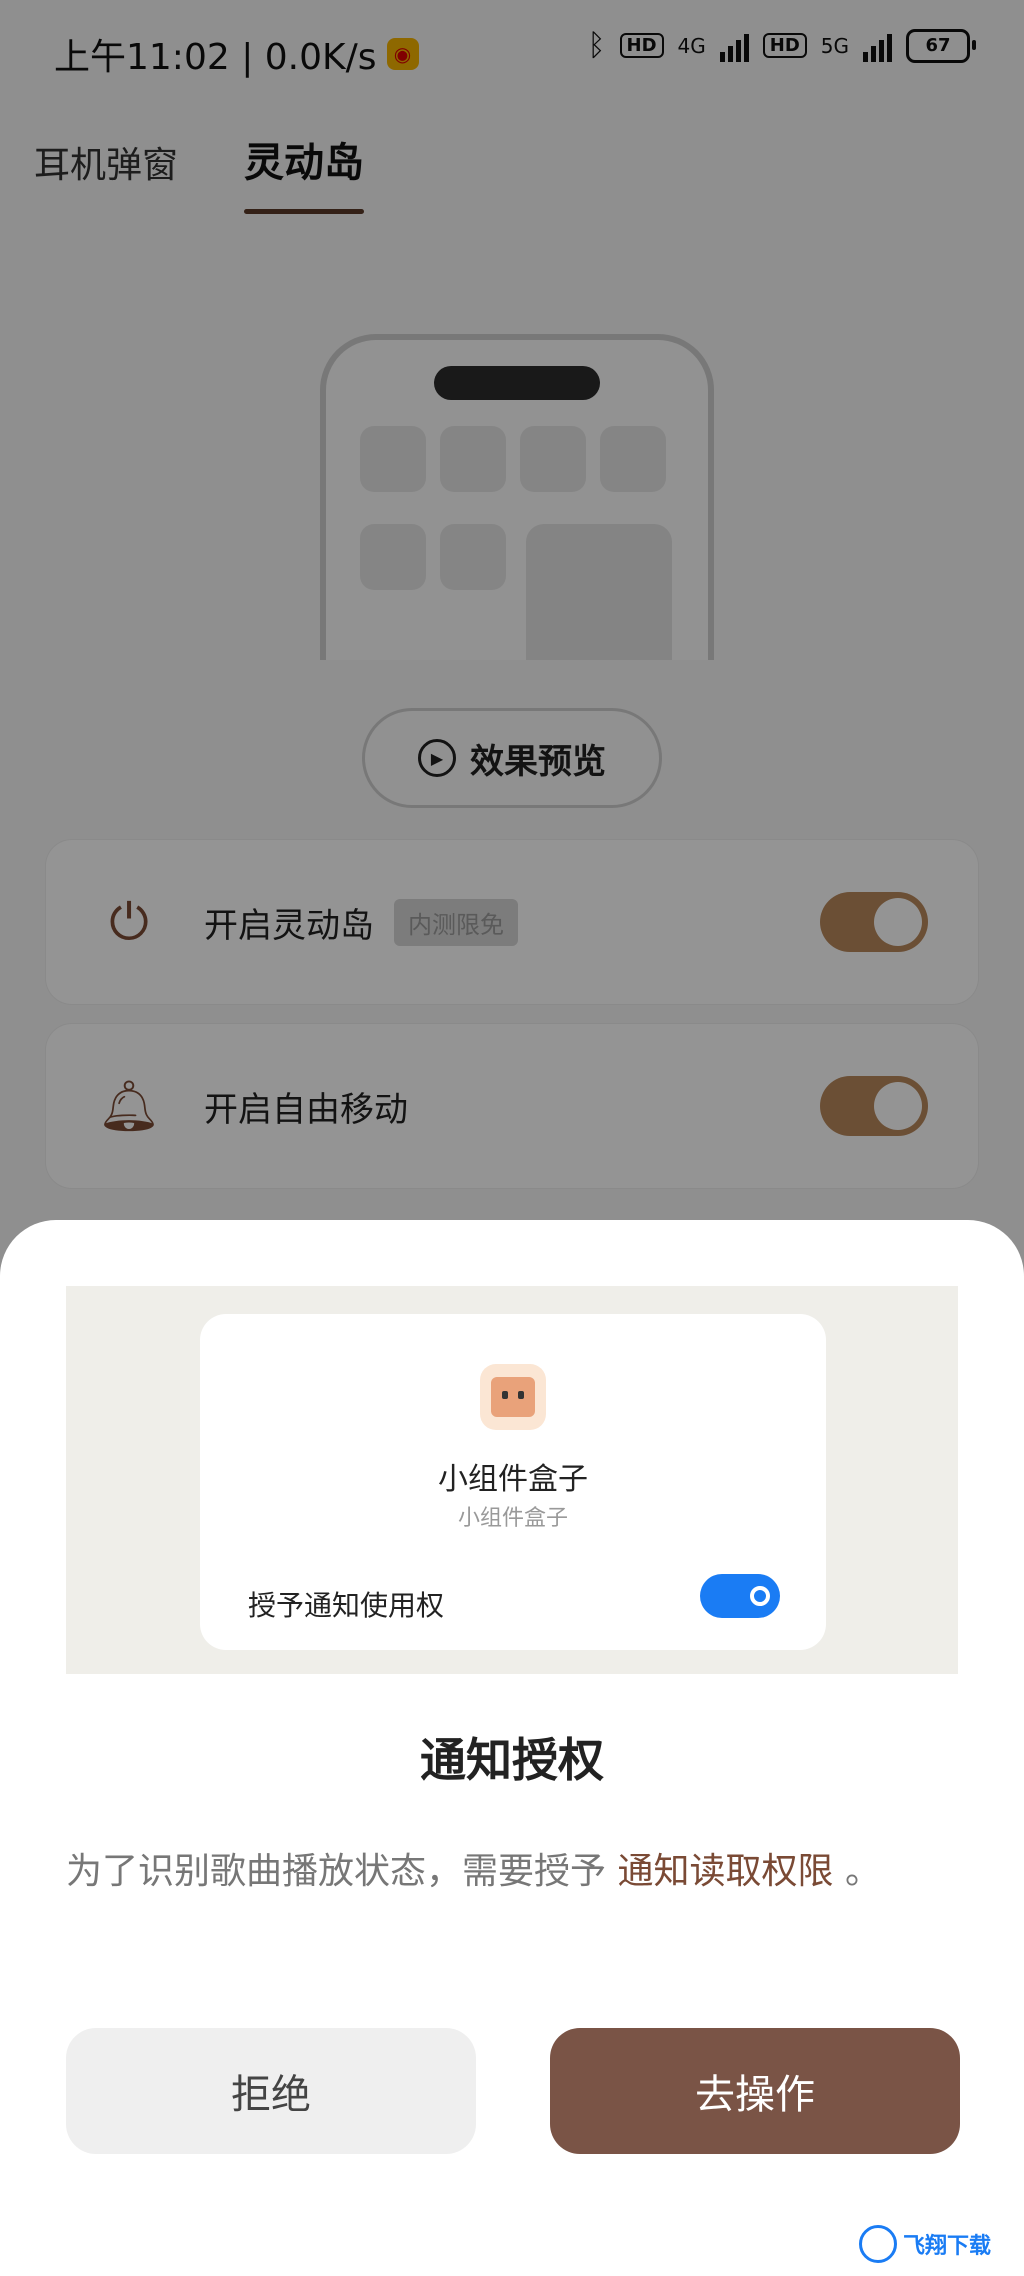 The image size is (1024, 2276). Describe the element at coordinates (346, 1605) in the screenshot. I see `permission-label: 授予通知使用权` at that location.